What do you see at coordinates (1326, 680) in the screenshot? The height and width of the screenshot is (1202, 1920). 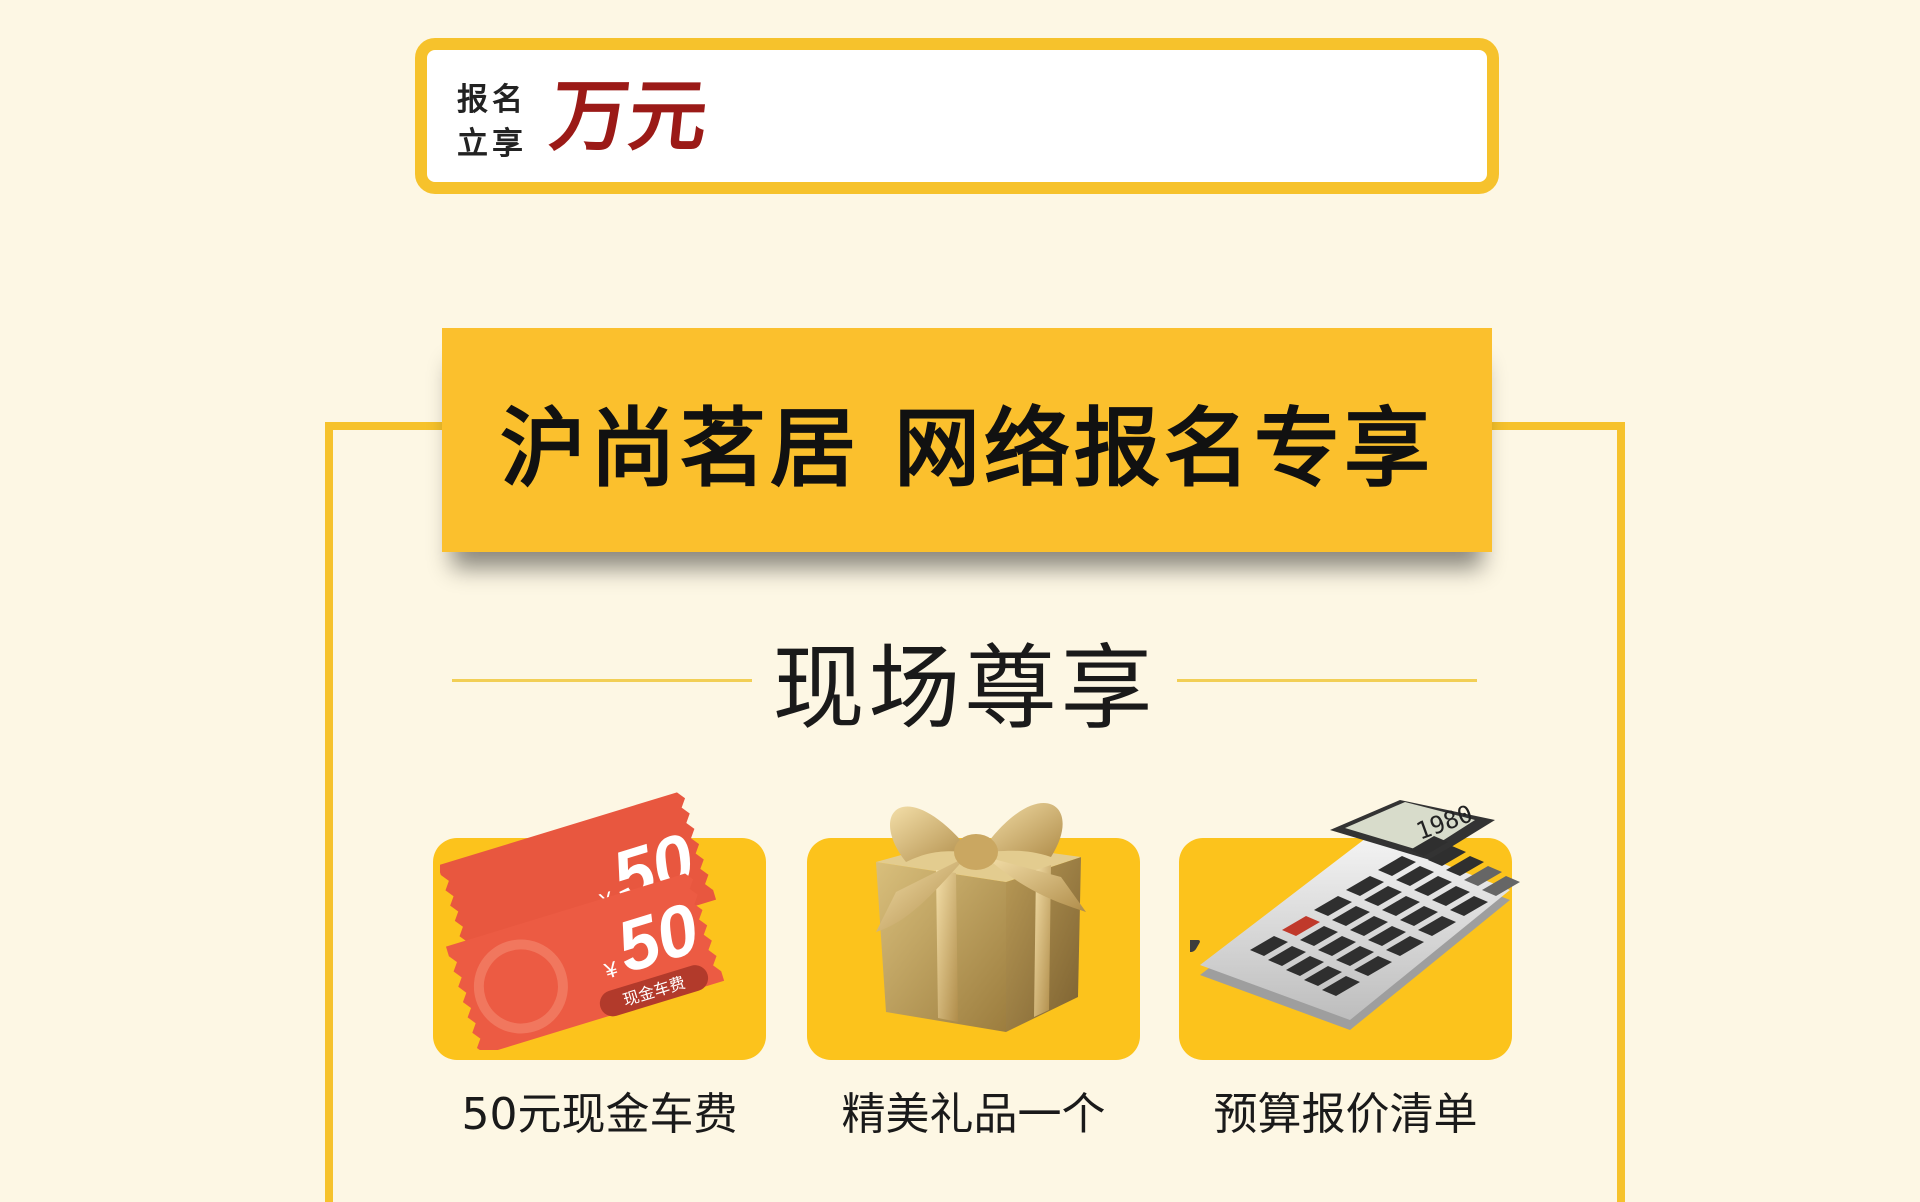 I see `heading-divider-right` at bounding box center [1326, 680].